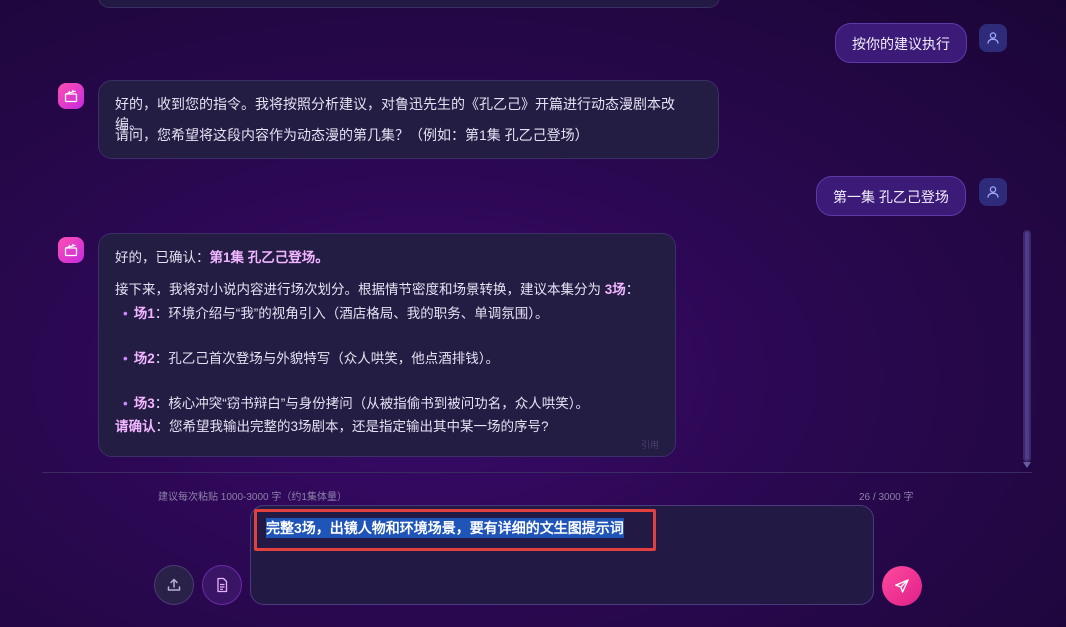 This screenshot has height=627, width=1066. I want to click on intro-line: 接下来，我将对小说内容进行场次划分。根据情节密度和场景转换，建议本集分为 3场：, so click(377, 289).